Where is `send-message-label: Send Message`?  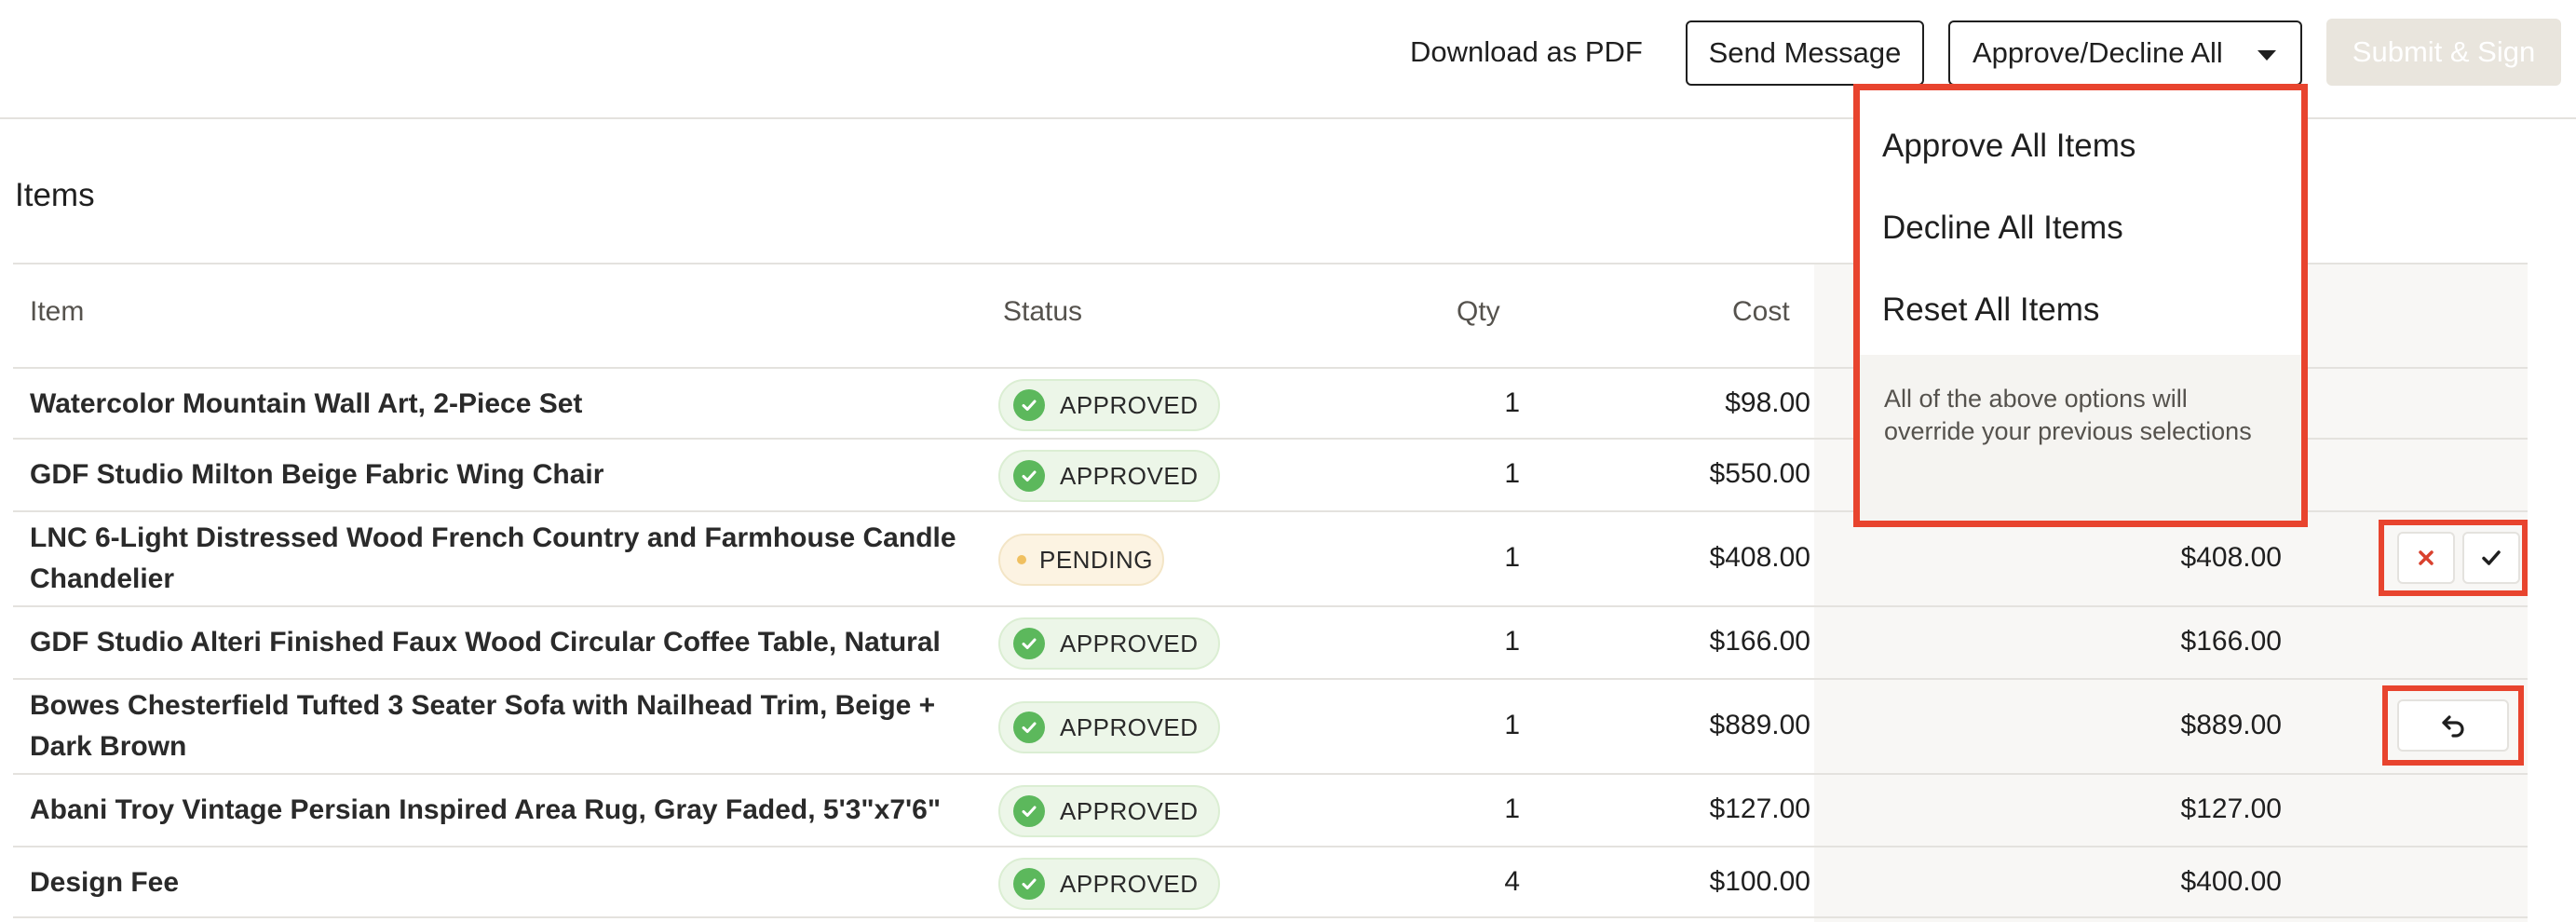
send-message-label: Send Message is located at coordinates (1805, 52).